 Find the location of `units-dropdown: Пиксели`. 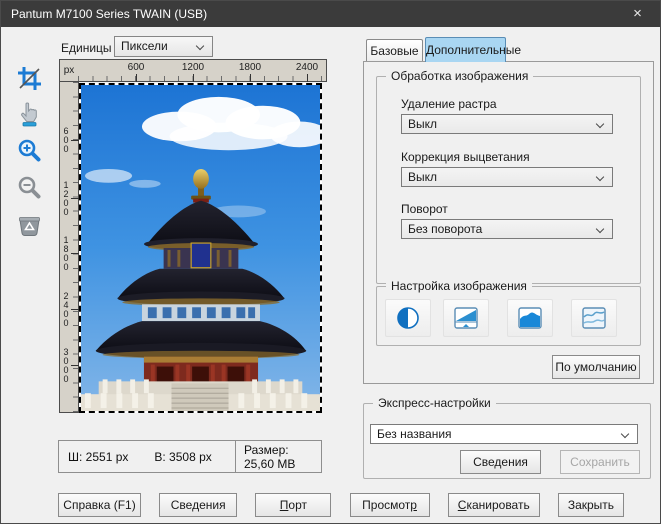

units-dropdown: Пиксели is located at coordinates (163, 46).